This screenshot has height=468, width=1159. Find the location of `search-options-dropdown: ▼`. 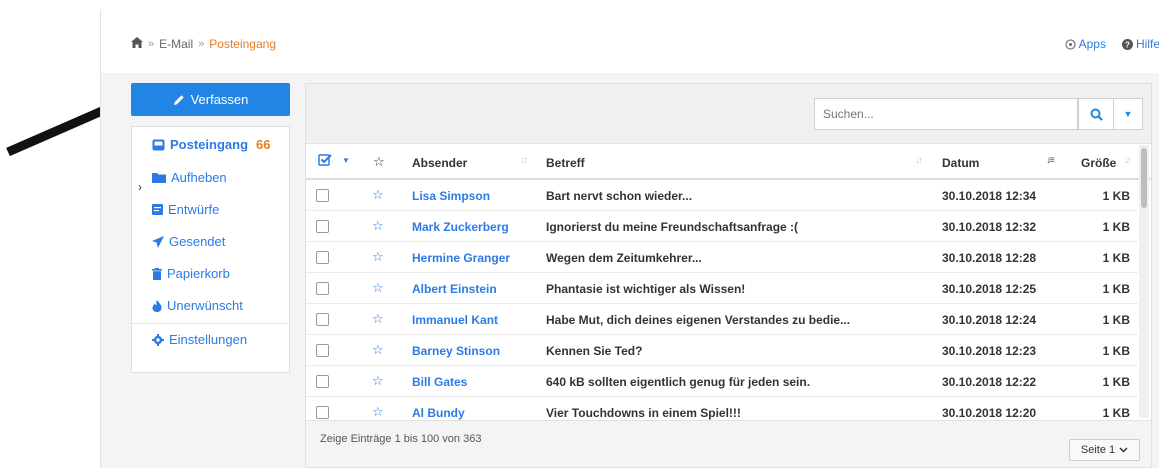

search-options-dropdown: ▼ is located at coordinates (1128, 114).